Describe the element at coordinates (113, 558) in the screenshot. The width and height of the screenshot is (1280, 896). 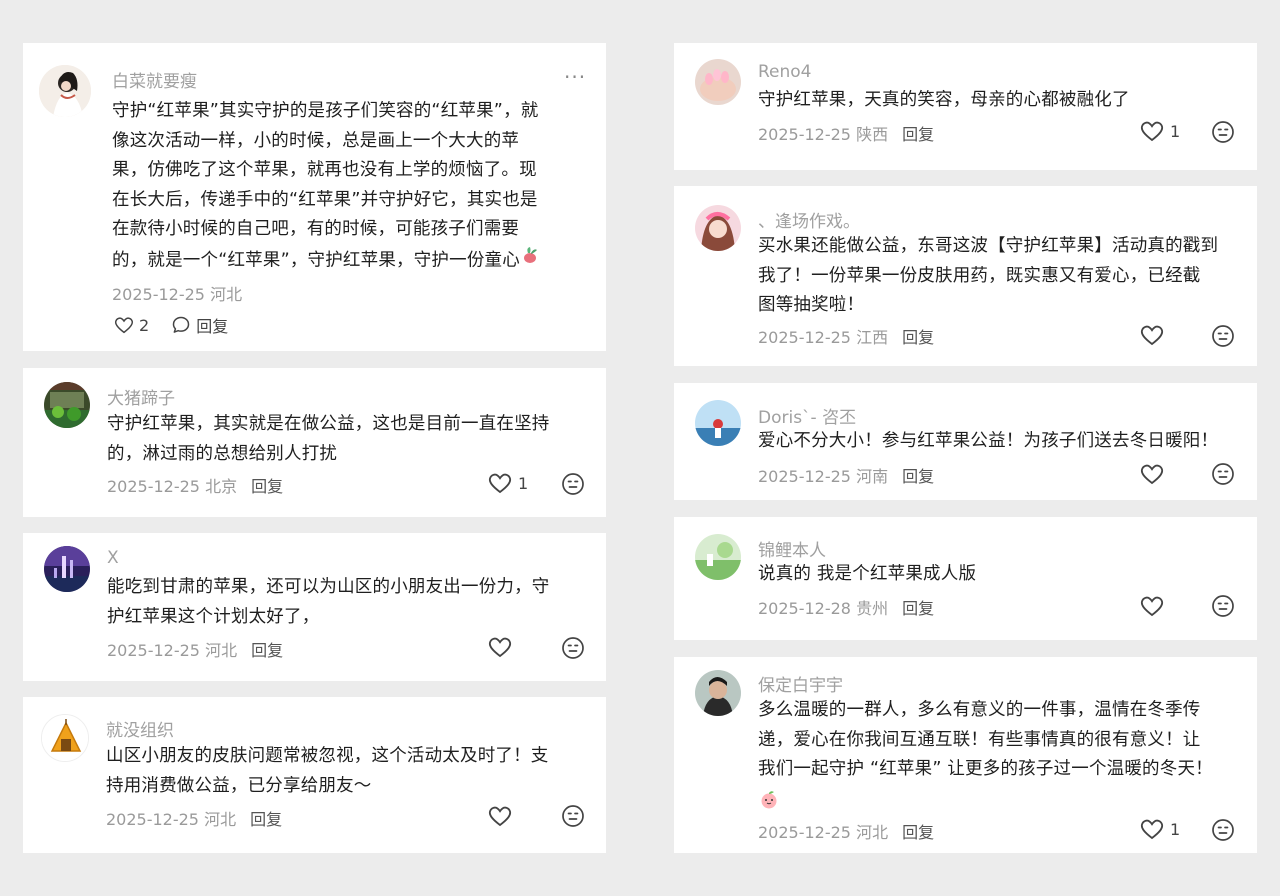
I see `comment-username: X` at that location.